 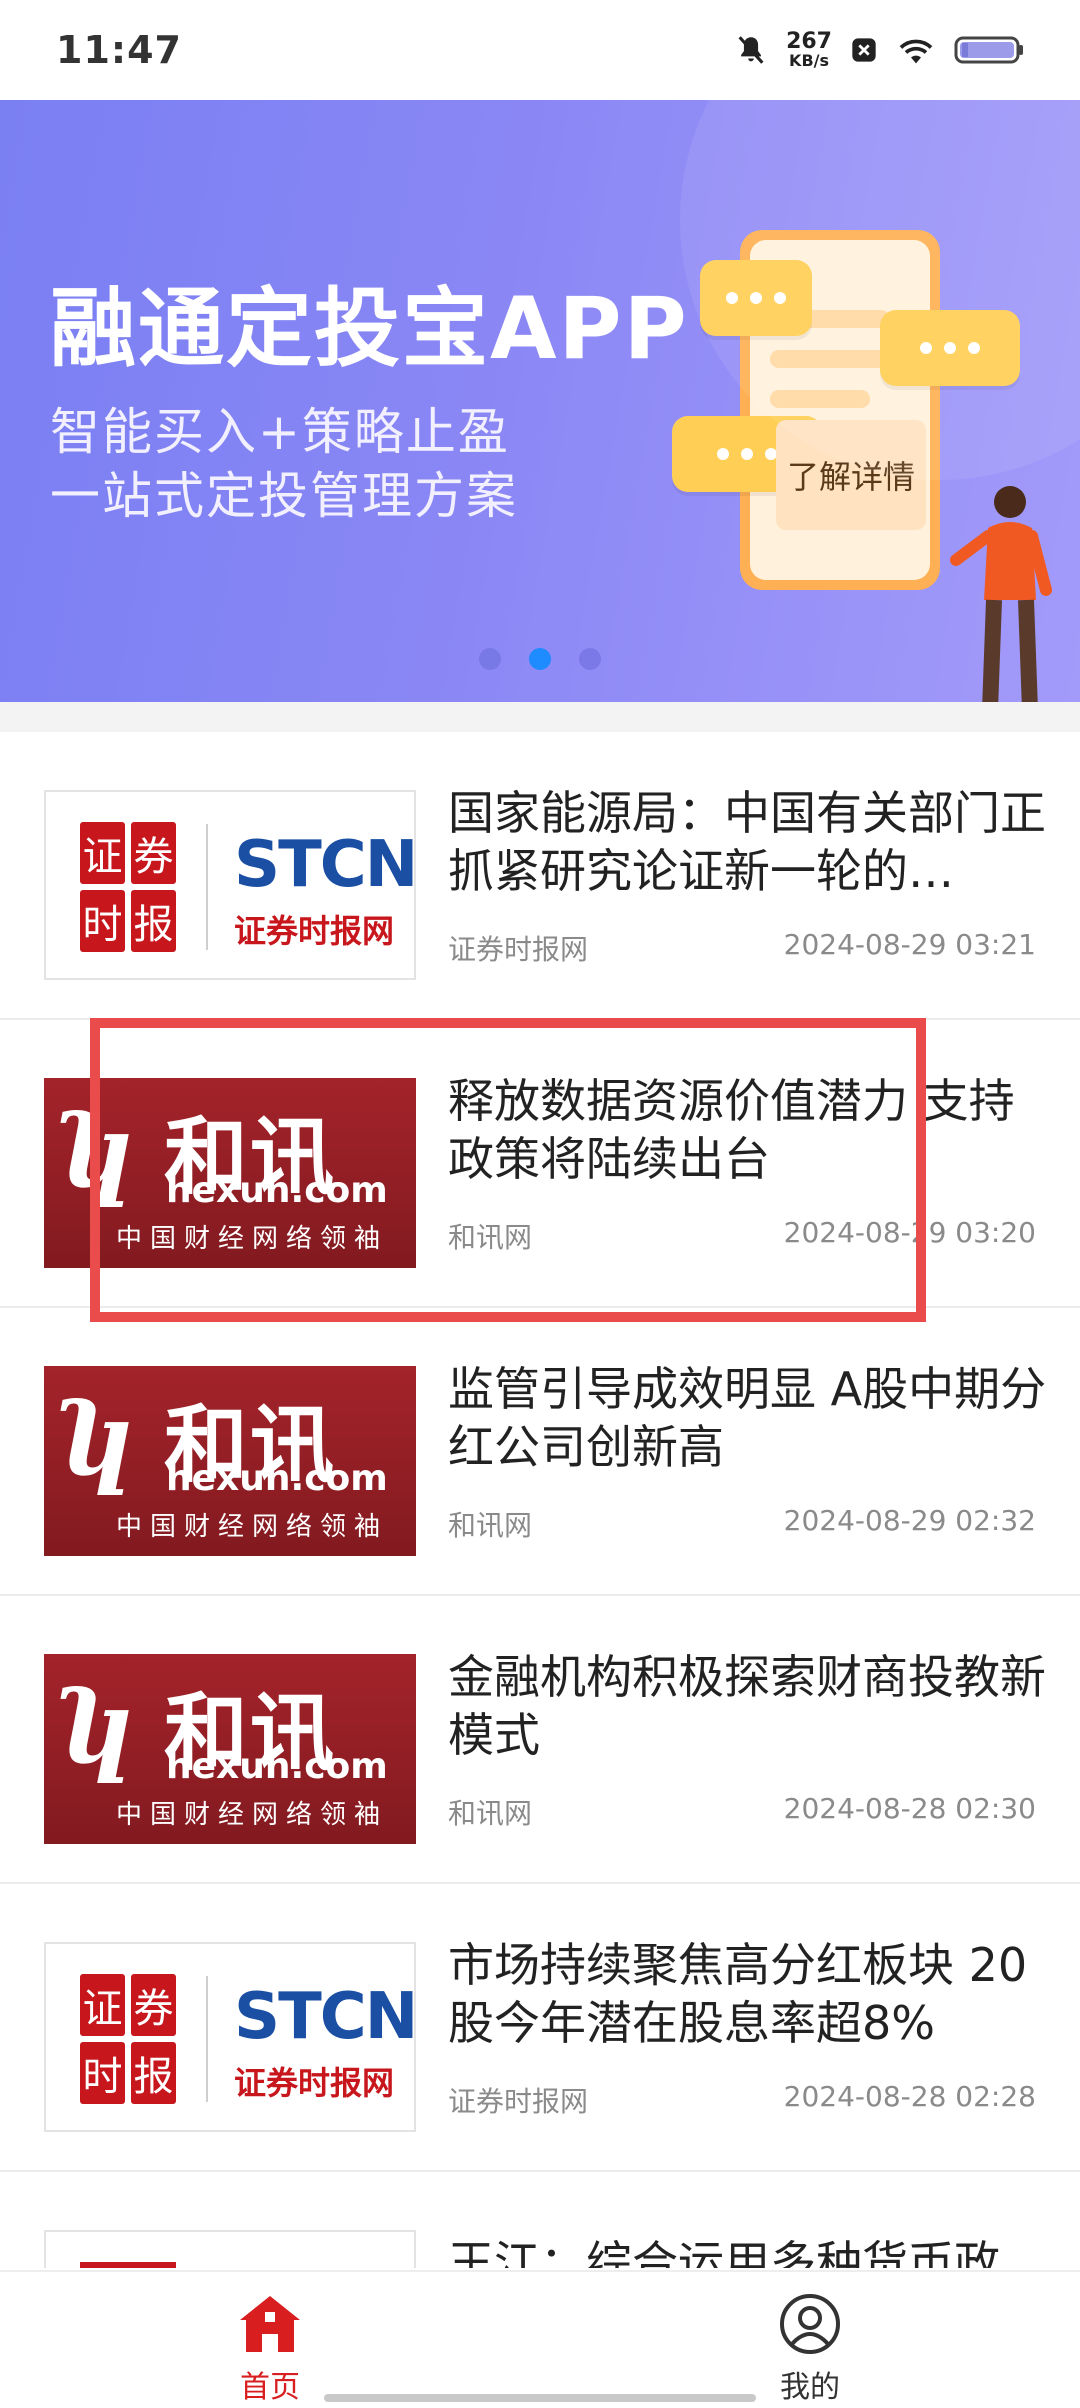 What do you see at coordinates (810, 2324) in the screenshot?
I see `user-profile-icon` at bounding box center [810, 2324].